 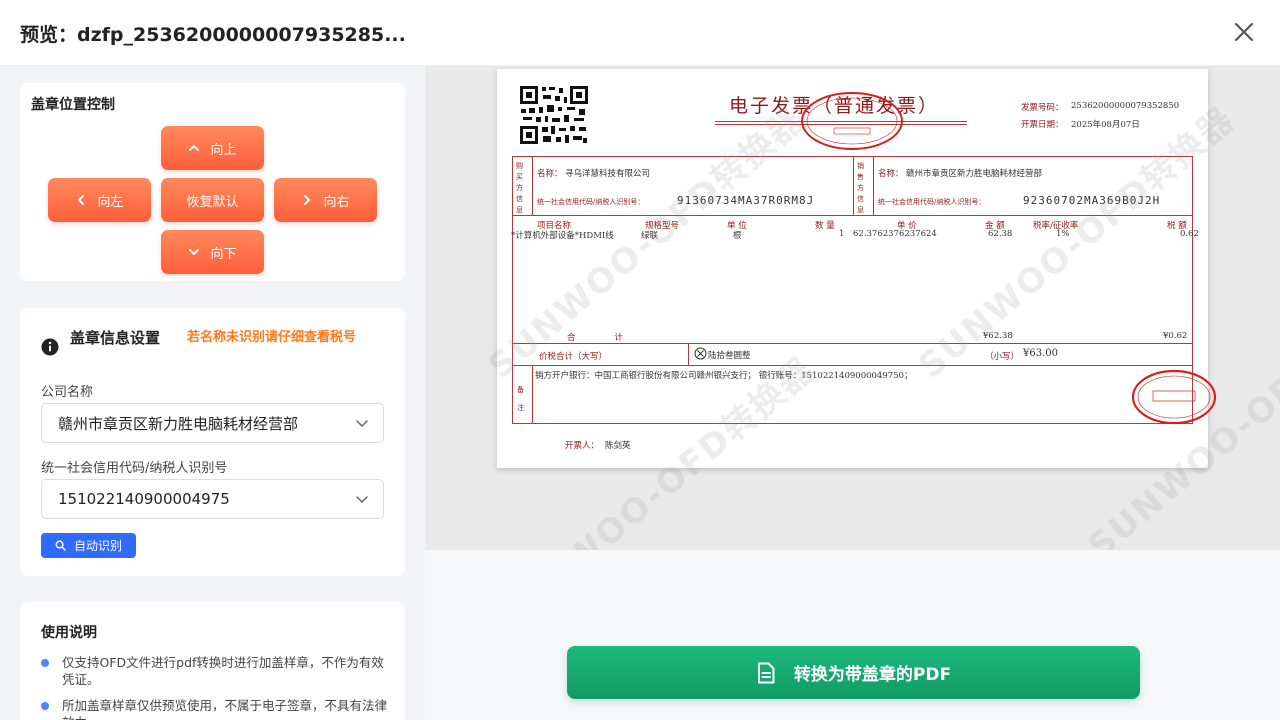 I want to click on move-up-button: 向上, so click(x=212, y=148).